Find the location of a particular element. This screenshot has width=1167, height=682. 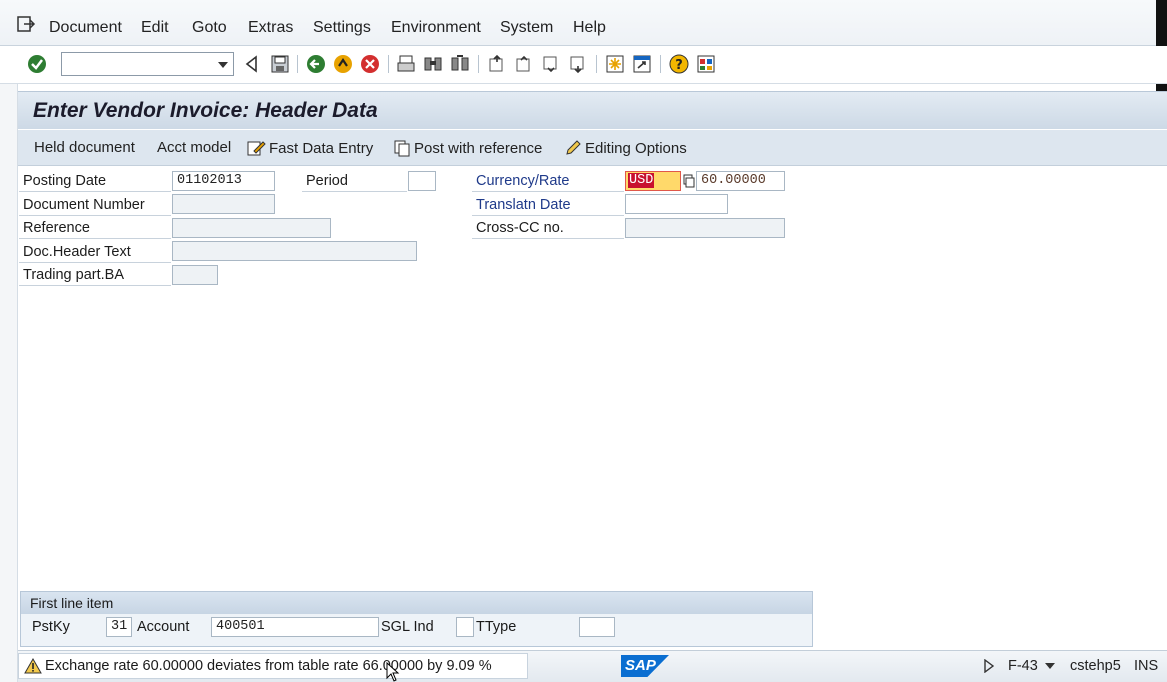

sap-logo-text: SAP is located at coordinates (640, 665).